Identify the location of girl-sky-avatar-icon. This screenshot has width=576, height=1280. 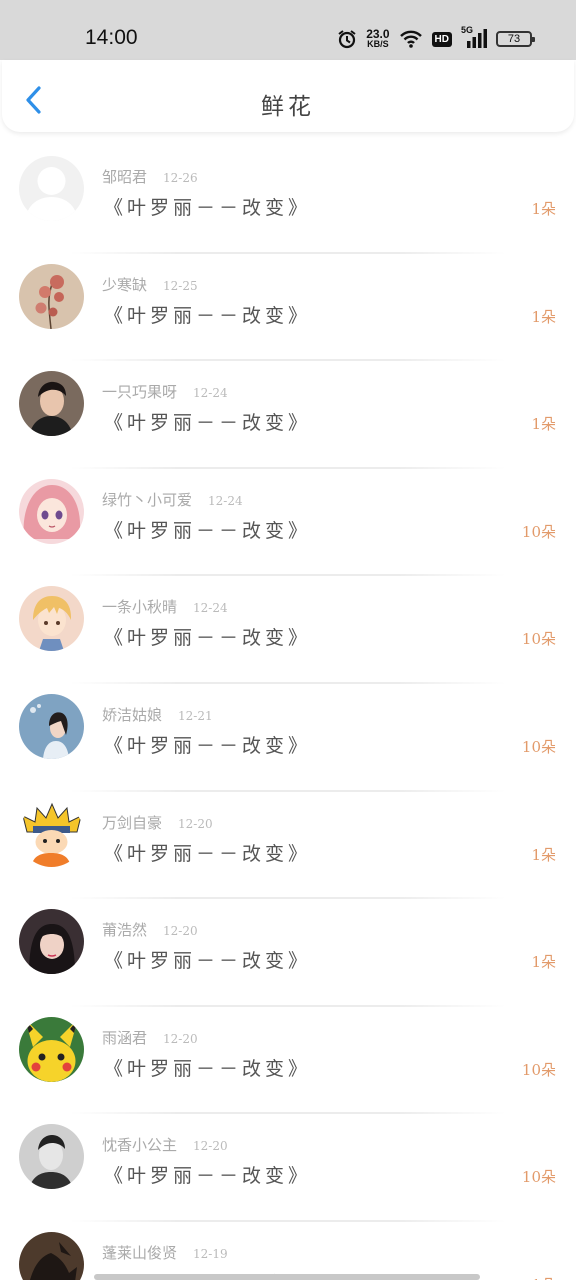
(51, 726).